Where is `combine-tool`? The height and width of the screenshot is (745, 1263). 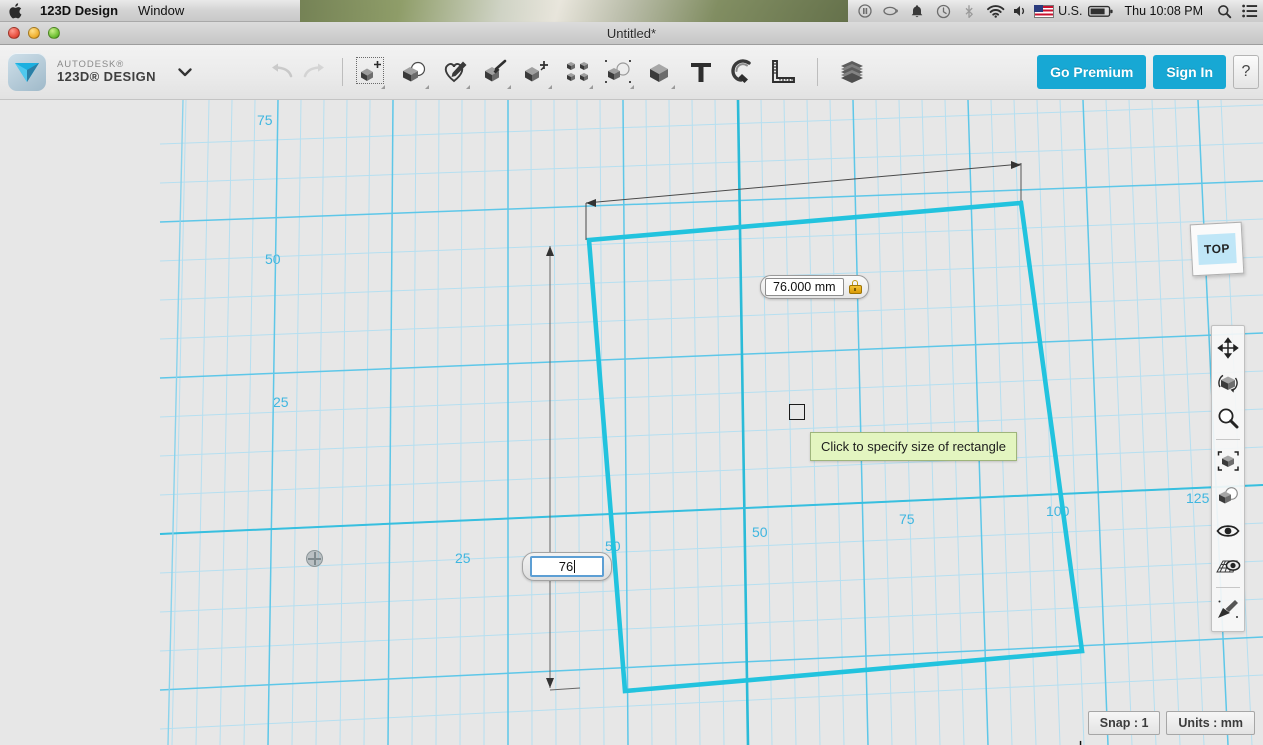
combine-tool is located at coordinates (660, 72).